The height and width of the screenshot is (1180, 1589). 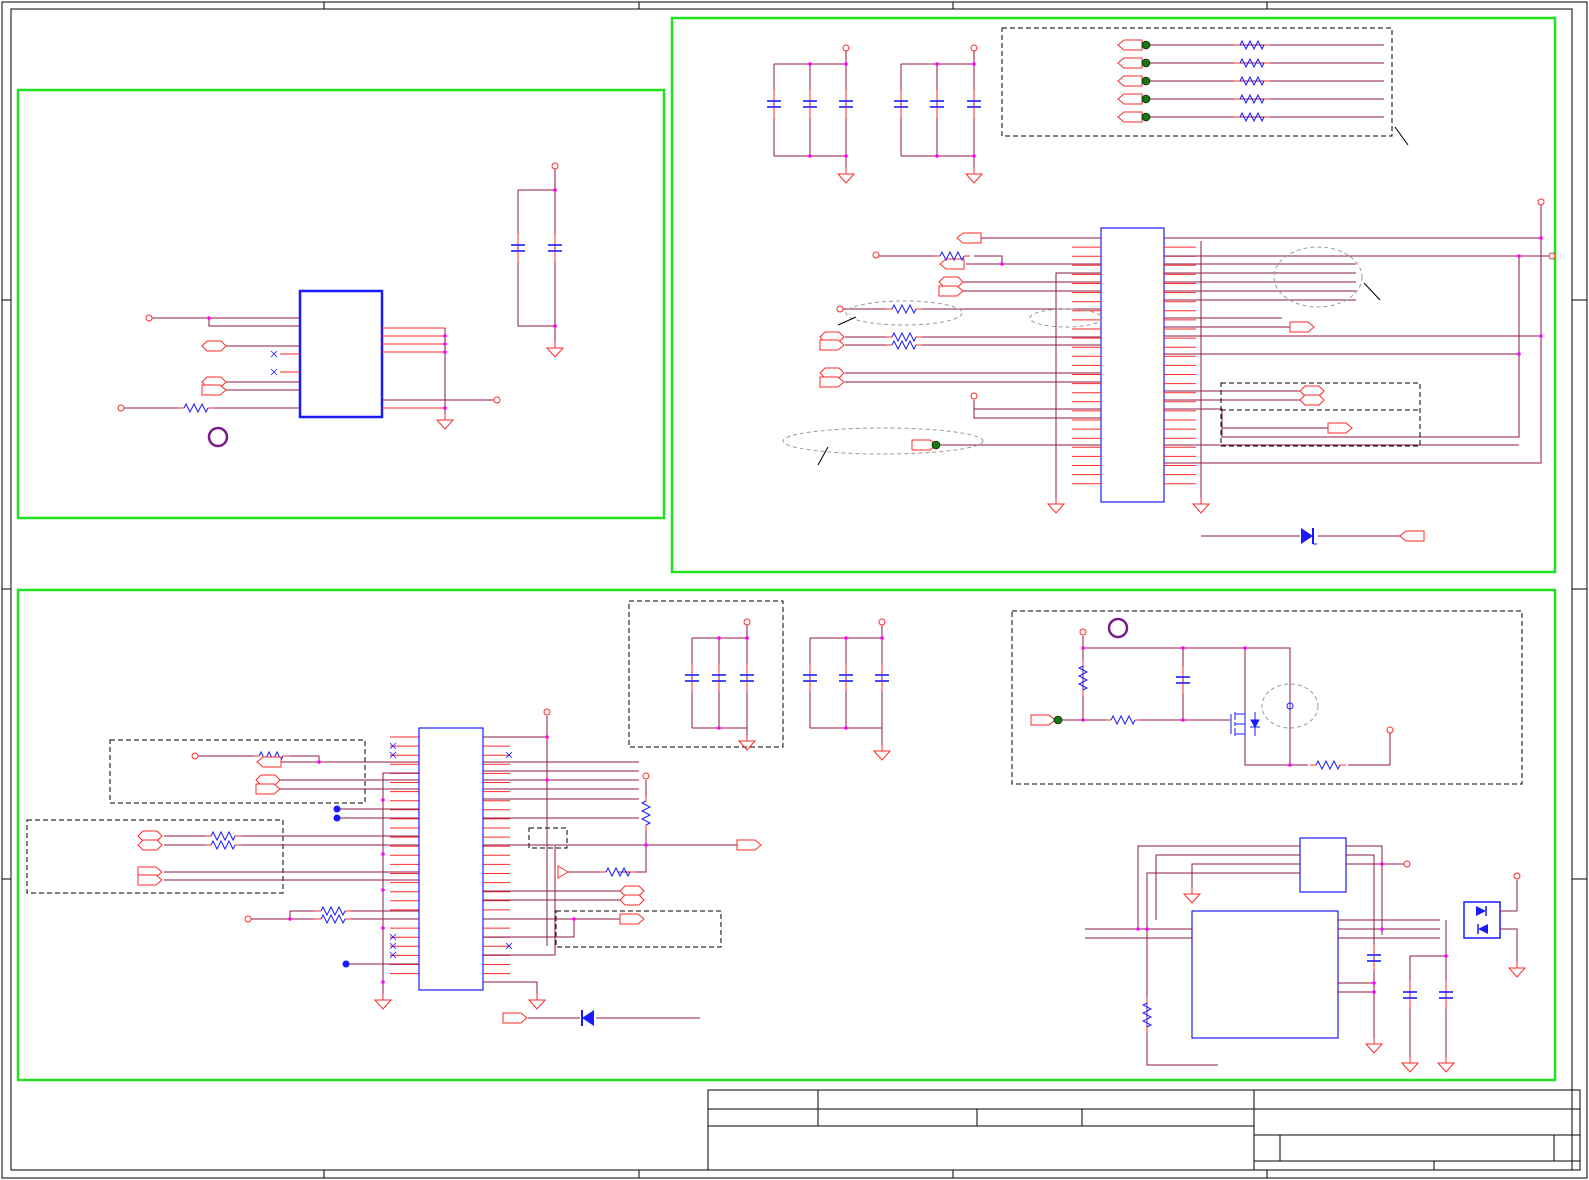 I want to click on resistor-icon, so click(x=196, y=408).